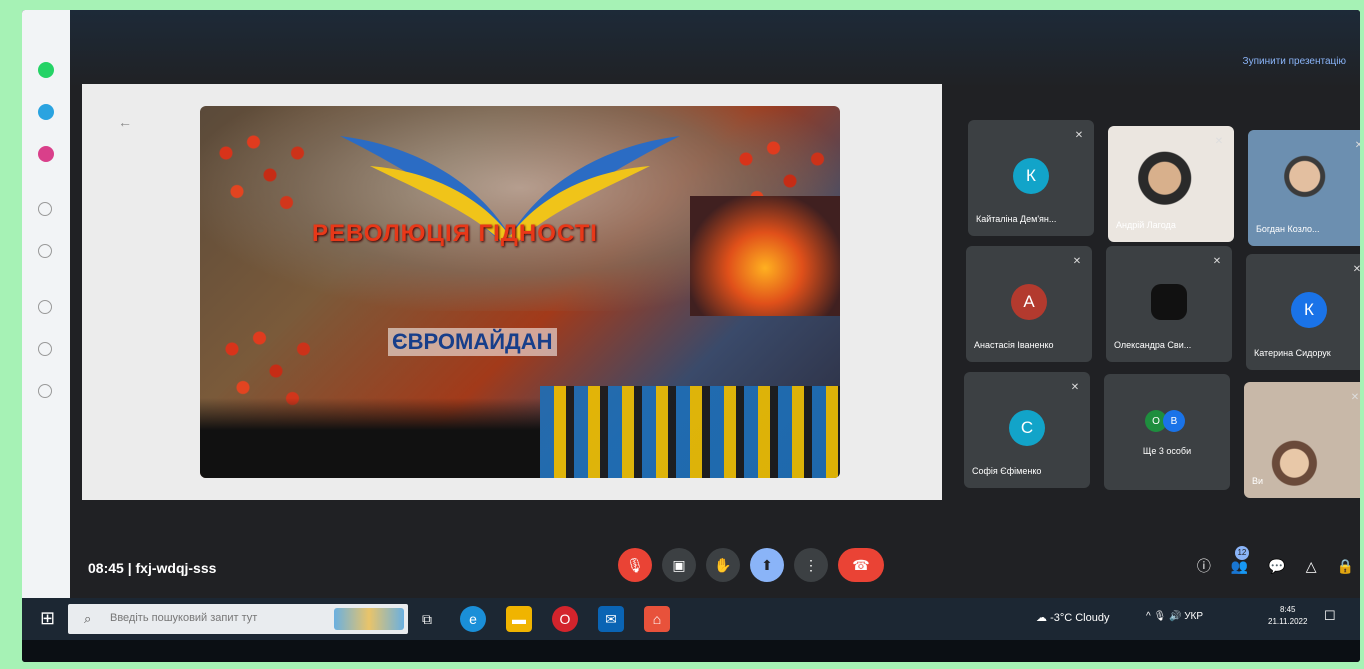 This screenshot has width=1364, height=669. I want to click on search-icon: ⌕, so click(88, 618).